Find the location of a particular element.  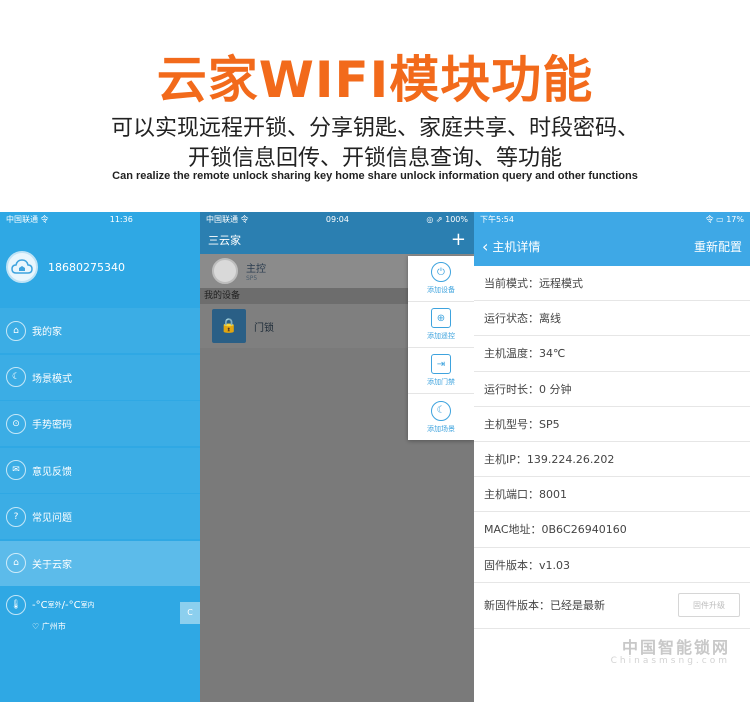

nav-title: 三云家 is located at coordinates (224, 240).